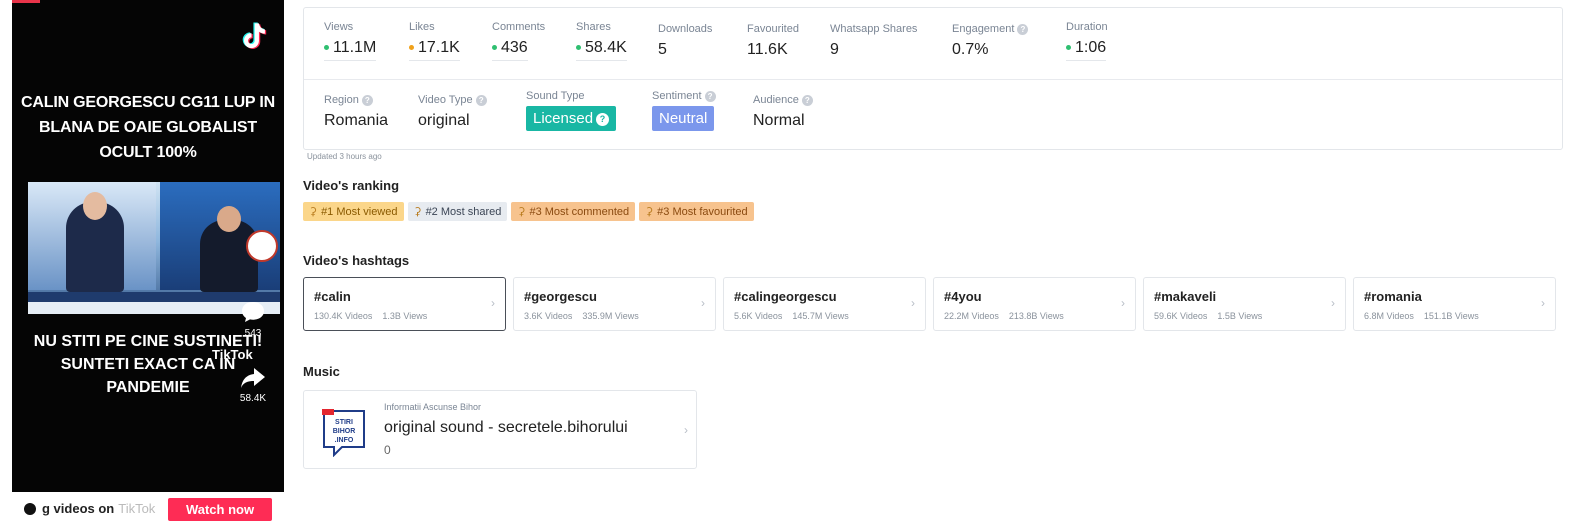  I want to click on hashtag-videos: 59.6K Videos, so click(1181, 316).